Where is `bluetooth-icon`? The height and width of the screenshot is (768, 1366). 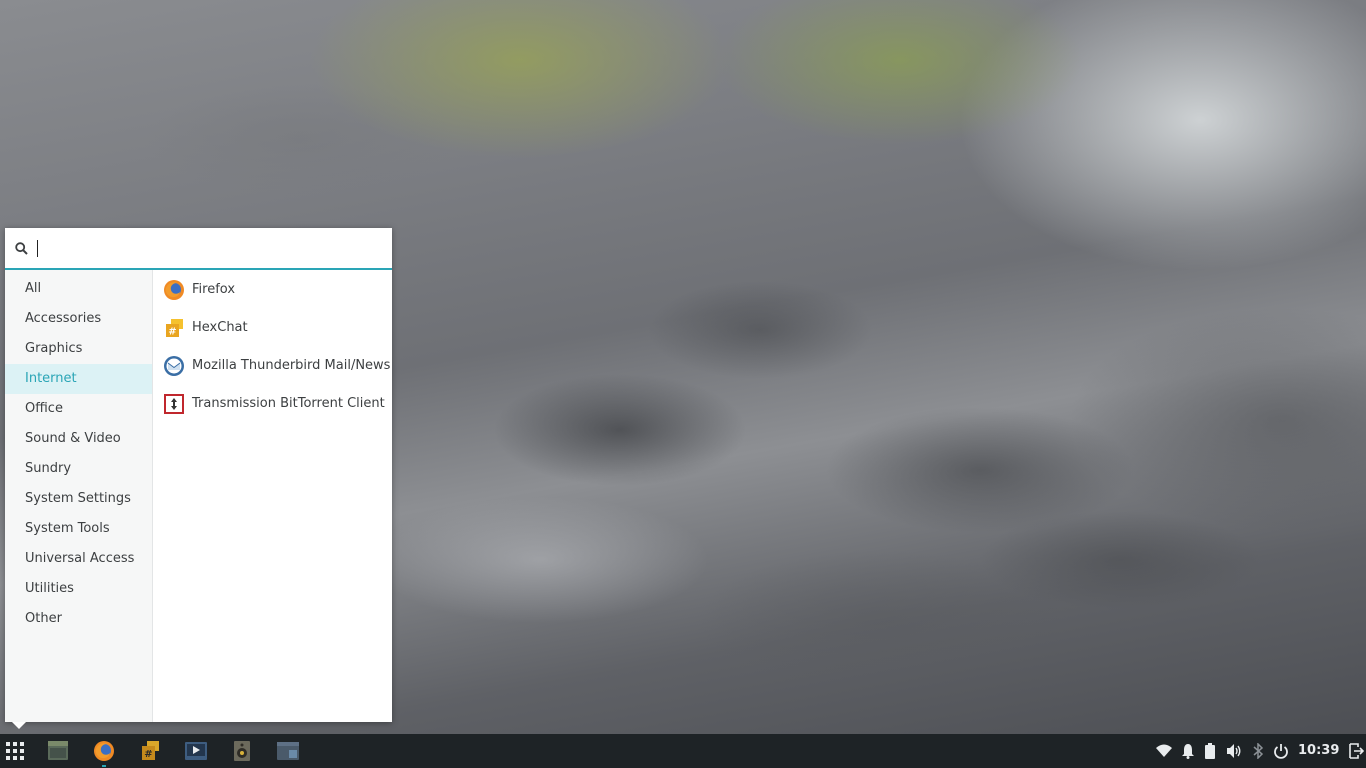 bluetooth-icon is located at coordinates (1258, 751).